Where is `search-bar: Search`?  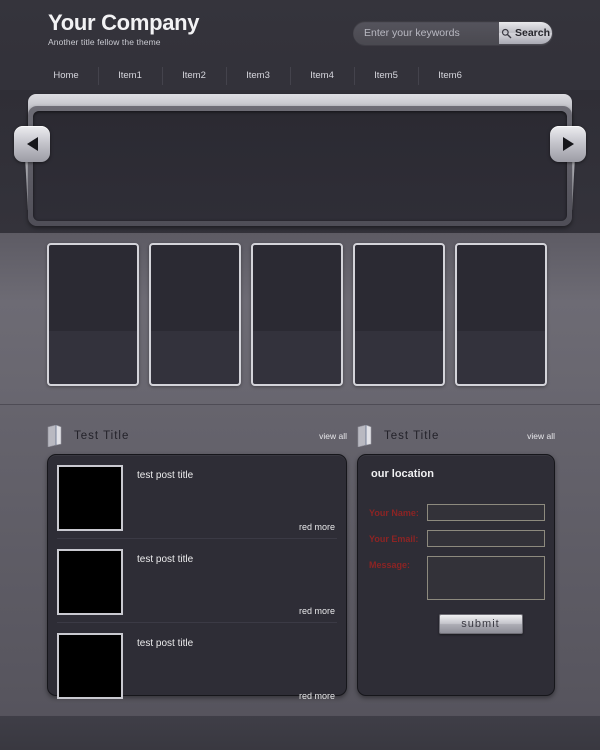 search-bar: Search is located at coordinates (453, 33).